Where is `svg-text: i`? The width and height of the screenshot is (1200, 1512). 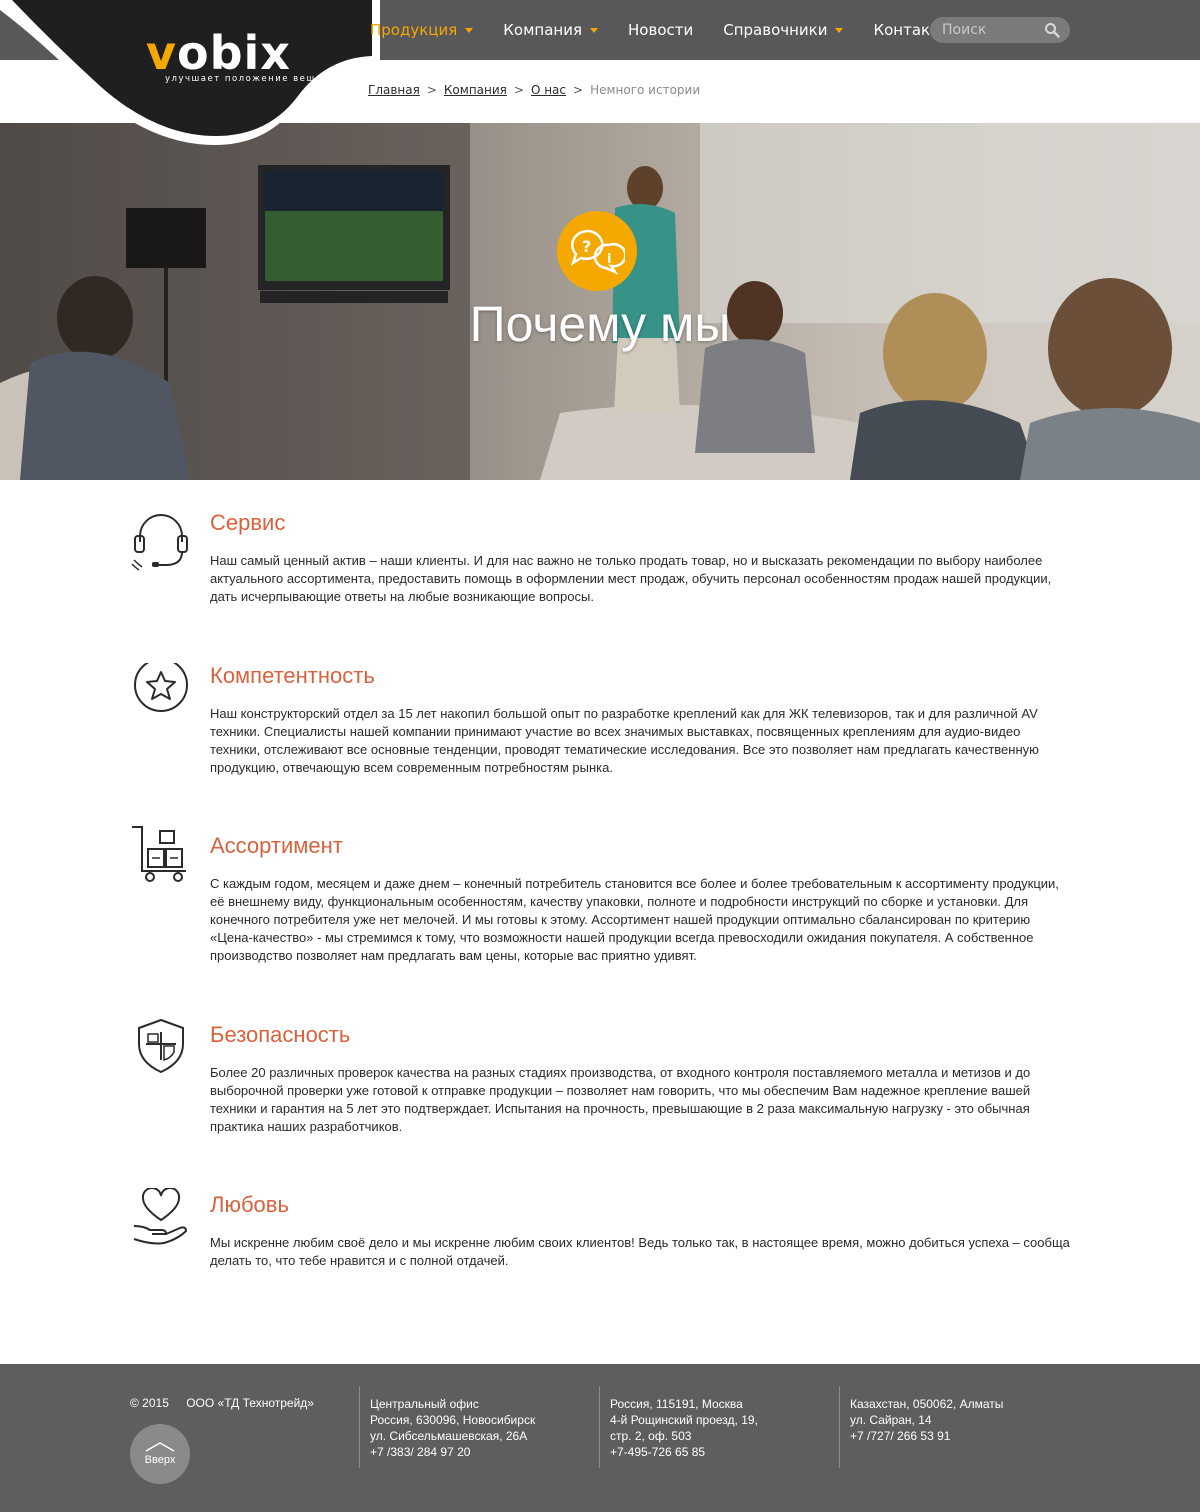
svg-text: i is located at coordinates (609, 259).